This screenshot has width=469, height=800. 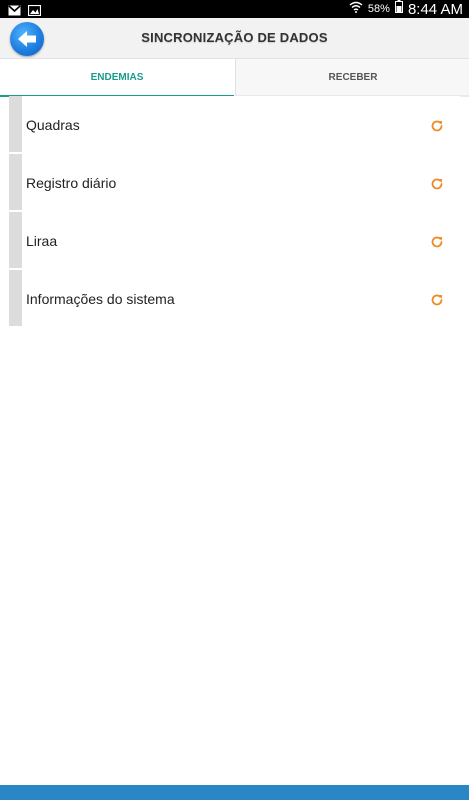 What do you see at coordinates (406, 9) in the screenshot?
I see `system-status: 58% 8:44 AM` at bounding box center [406, 9].